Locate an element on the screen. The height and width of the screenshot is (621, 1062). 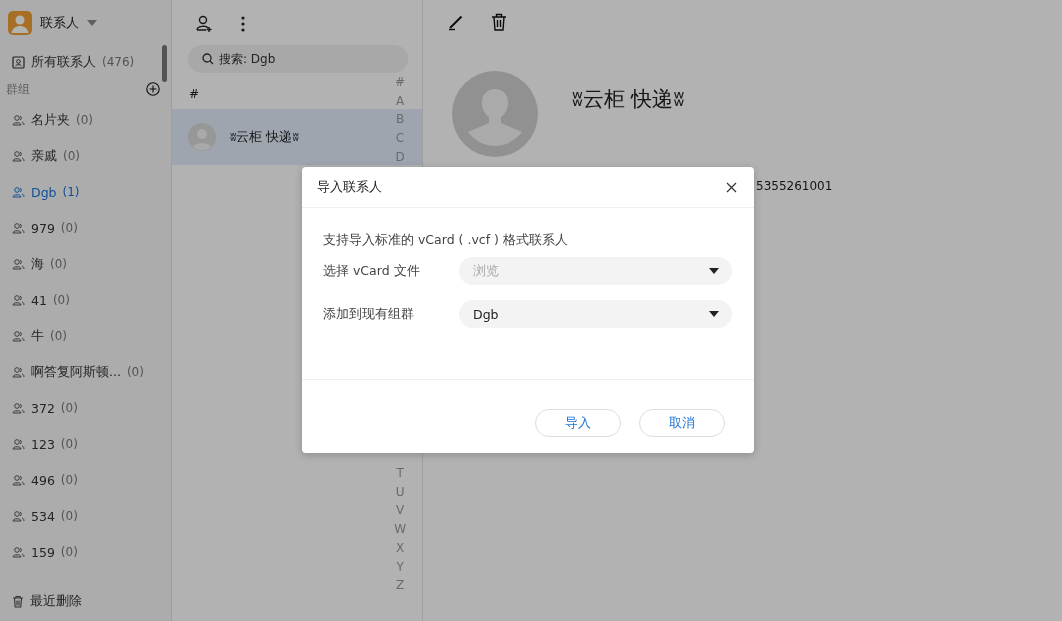
dialog-button: 取消 is located at coordinates (682, 422).